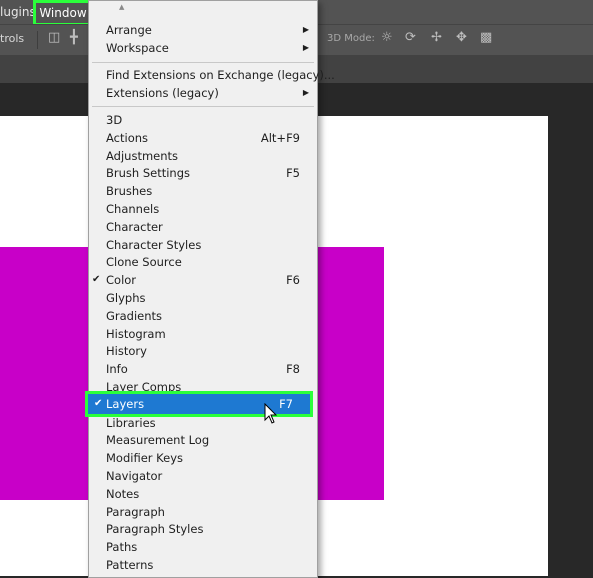 This screenshot has height=578, width=593. What do you see at coordinates (127, 138) in the screenshot?
I see `menu-item-label: Actions` at bounding box center [127, 138].